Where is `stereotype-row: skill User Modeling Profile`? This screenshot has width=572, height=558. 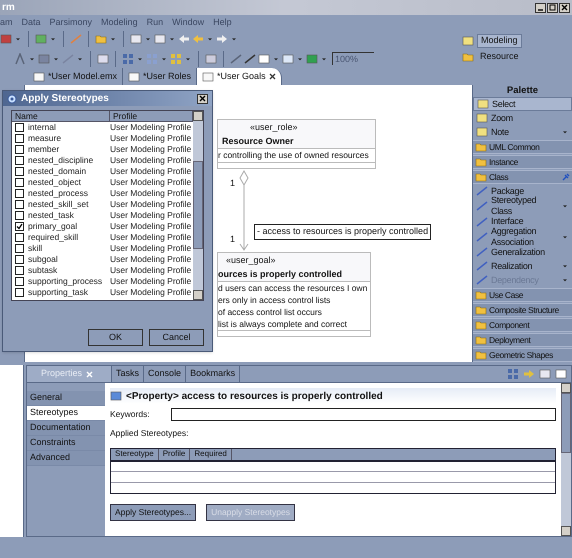
stereotype-row: skill User Modeling Profile is located at coordinates (102, 248).